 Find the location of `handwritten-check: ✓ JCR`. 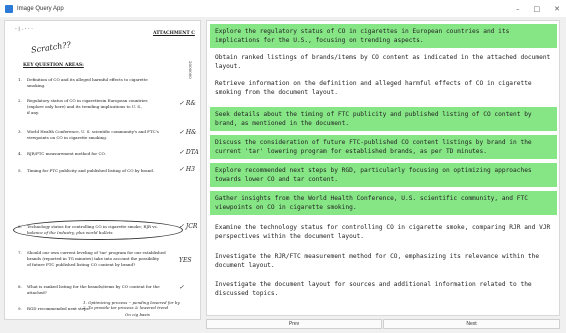

handwritten-check: ✓ JCR is located at coordinates (188, 226).